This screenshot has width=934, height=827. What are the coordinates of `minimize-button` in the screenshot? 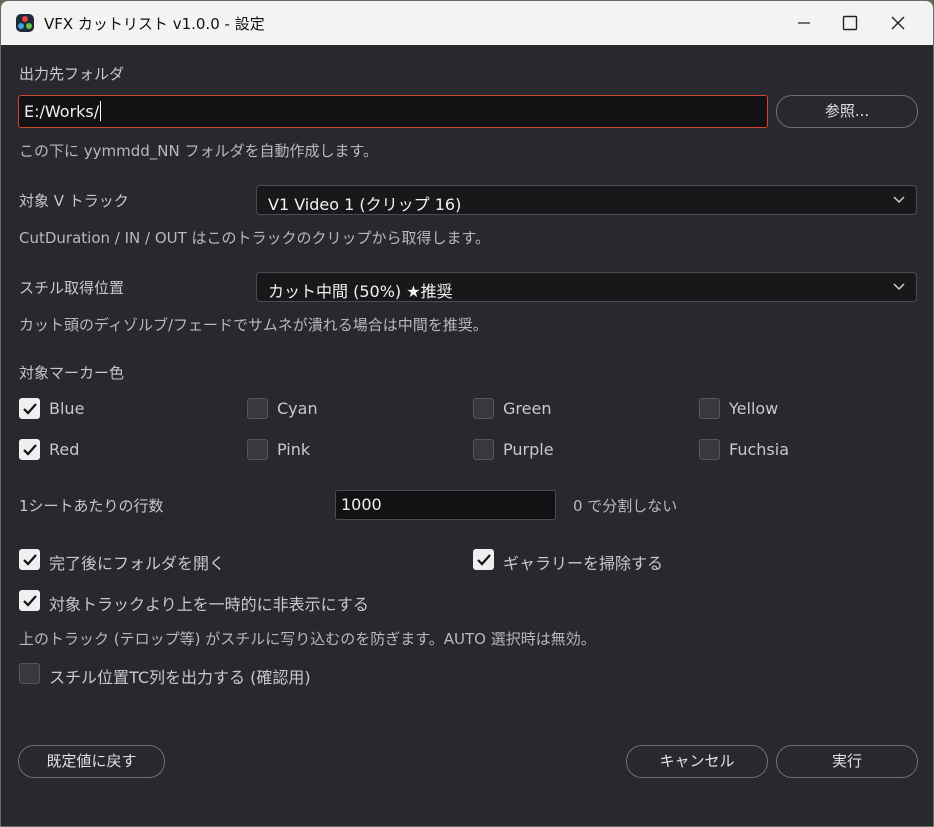 It's located at (804, 23).